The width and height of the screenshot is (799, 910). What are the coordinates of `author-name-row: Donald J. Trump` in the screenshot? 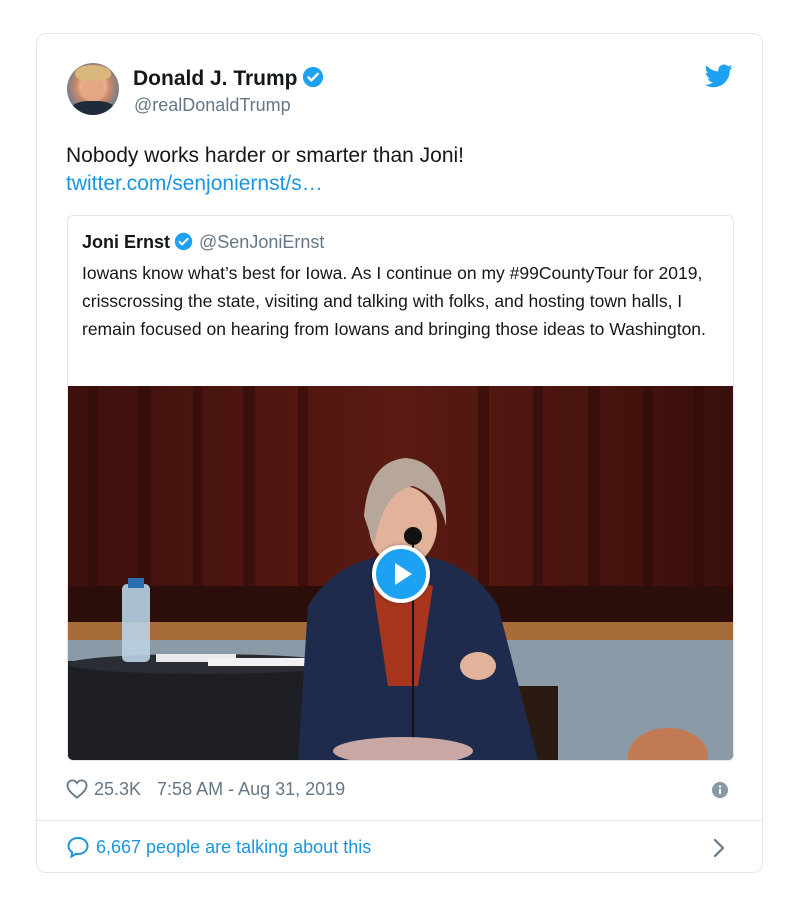 It's located at (228, 78).